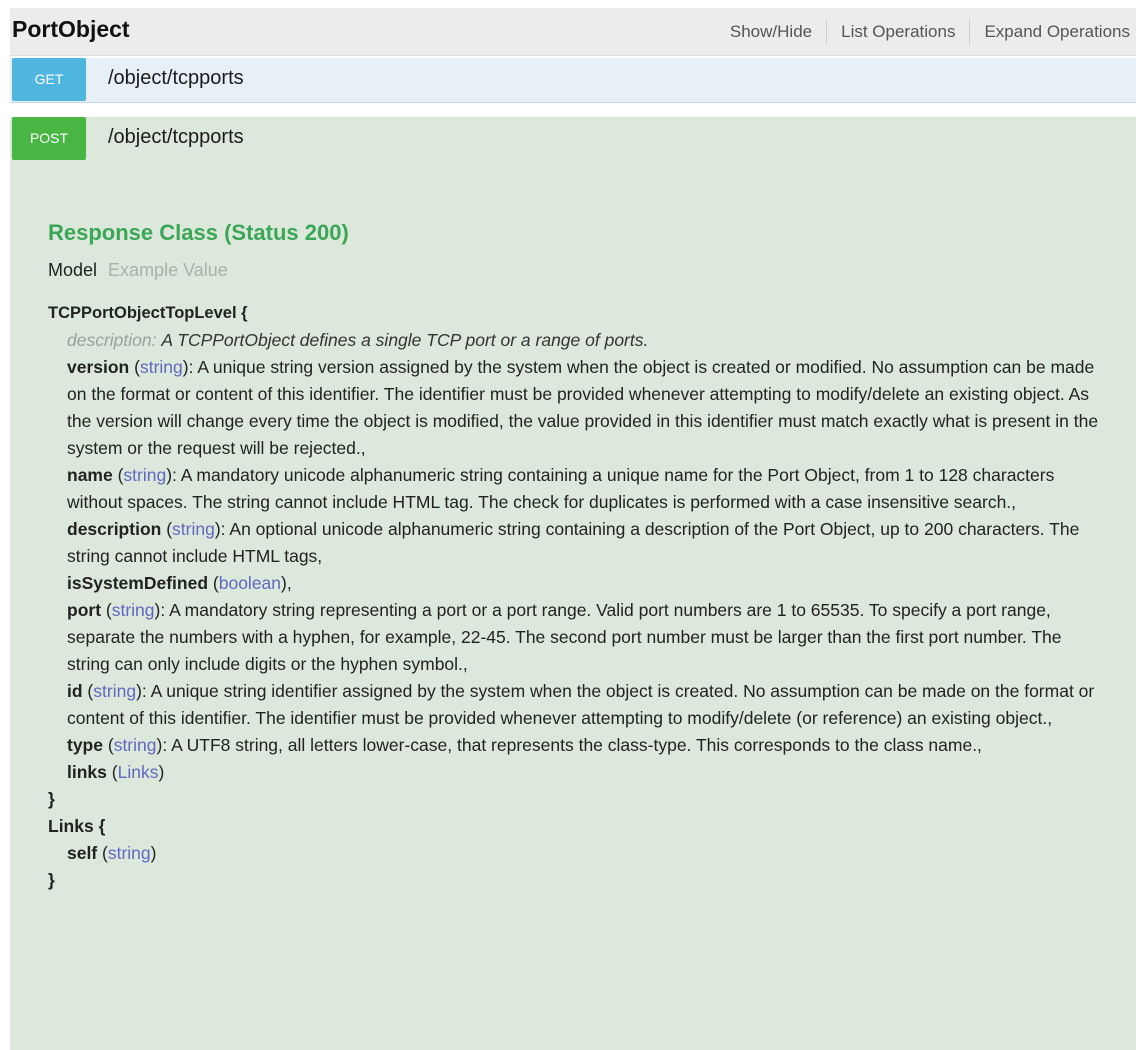 This screenshot has height=1050, width=1136. Describe the element at coordinates (138, 772) in the screenshot. I see `field-type-link: Links` at that location.